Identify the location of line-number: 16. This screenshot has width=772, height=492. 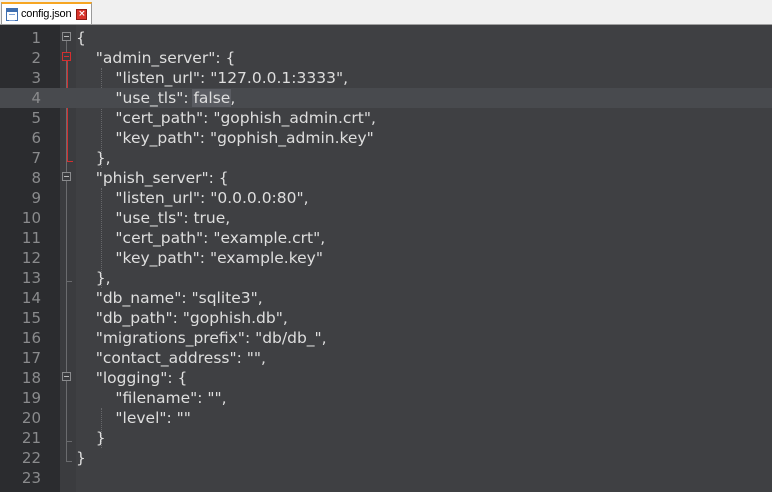
(31, 338).